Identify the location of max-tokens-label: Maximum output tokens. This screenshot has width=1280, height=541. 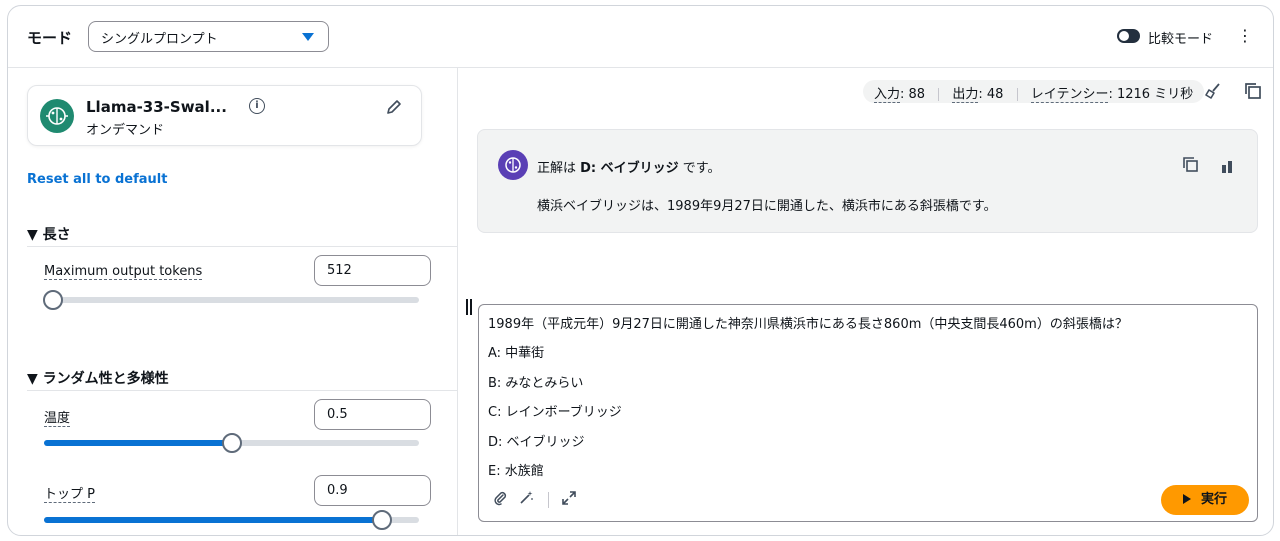
(123, 272).